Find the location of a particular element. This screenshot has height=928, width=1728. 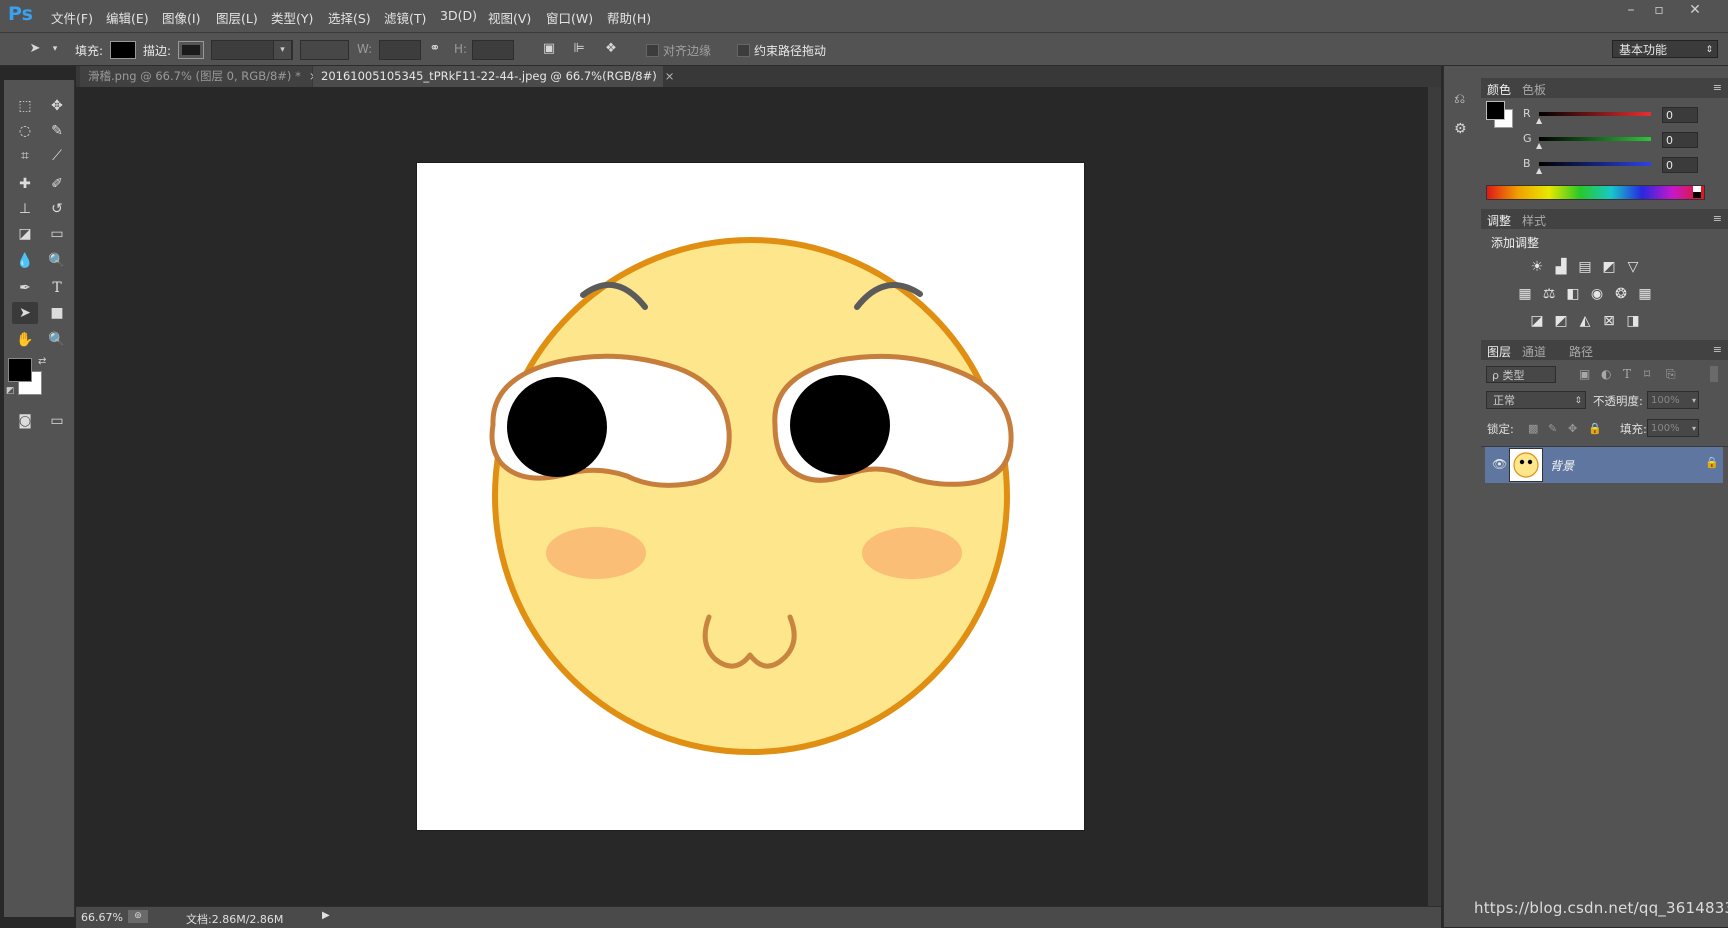

lock-transparent-icon: ▩ is located at coordinates (1533, 428).